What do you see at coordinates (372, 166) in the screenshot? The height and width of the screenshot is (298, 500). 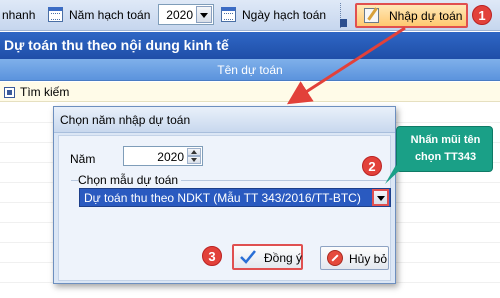 I see `step-badge-2: 2` at bounding box center [372, 166].